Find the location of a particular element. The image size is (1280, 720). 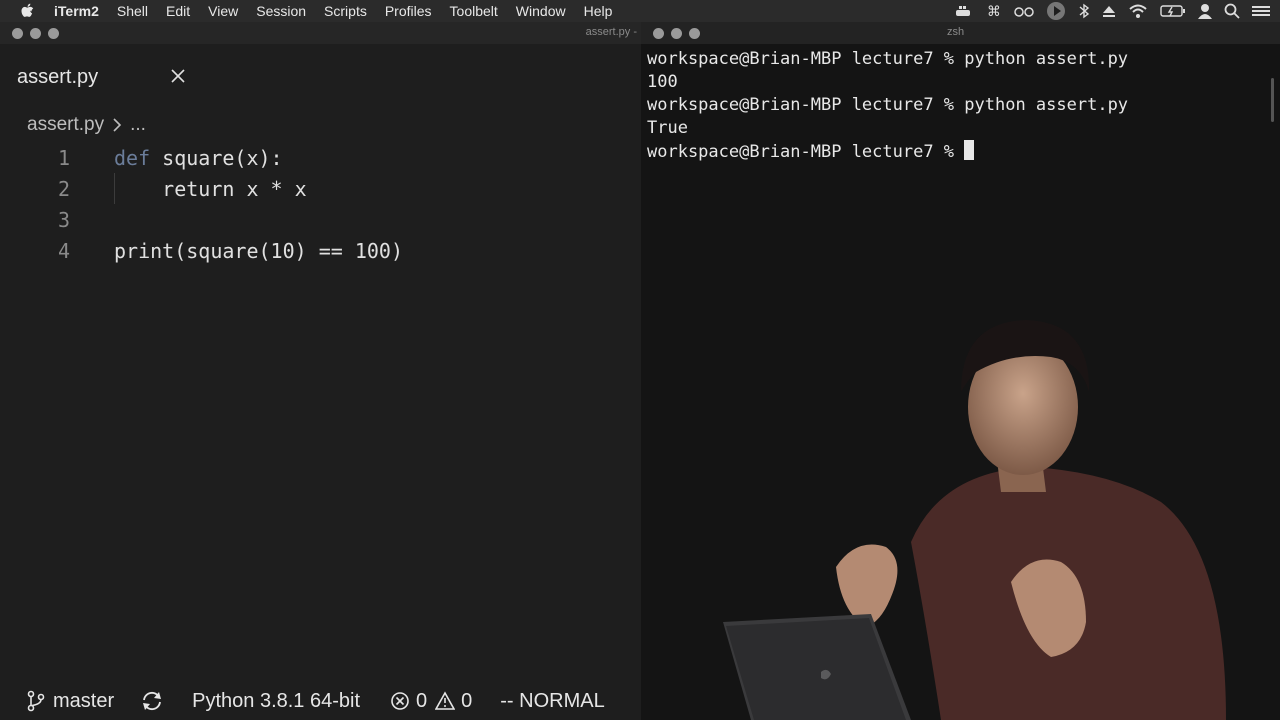

menu-view: View is located at coordinates (223, 11).